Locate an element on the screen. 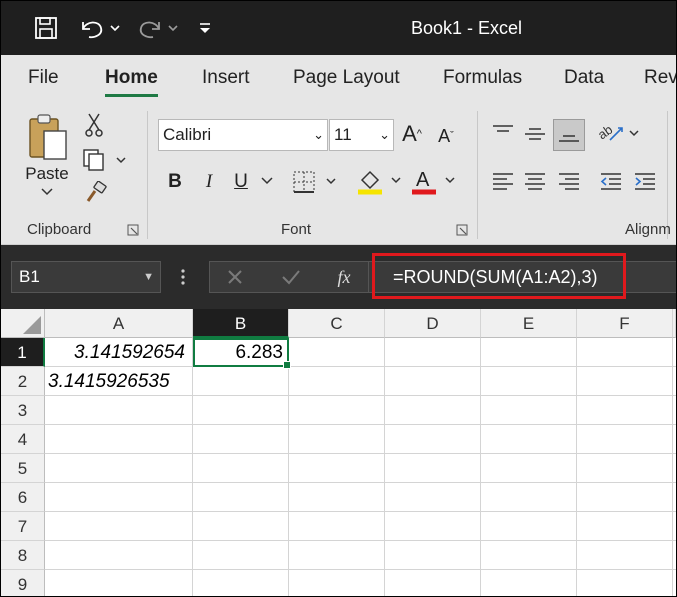  alignment-group-label: Alignm is located at coordinates (648, 229).